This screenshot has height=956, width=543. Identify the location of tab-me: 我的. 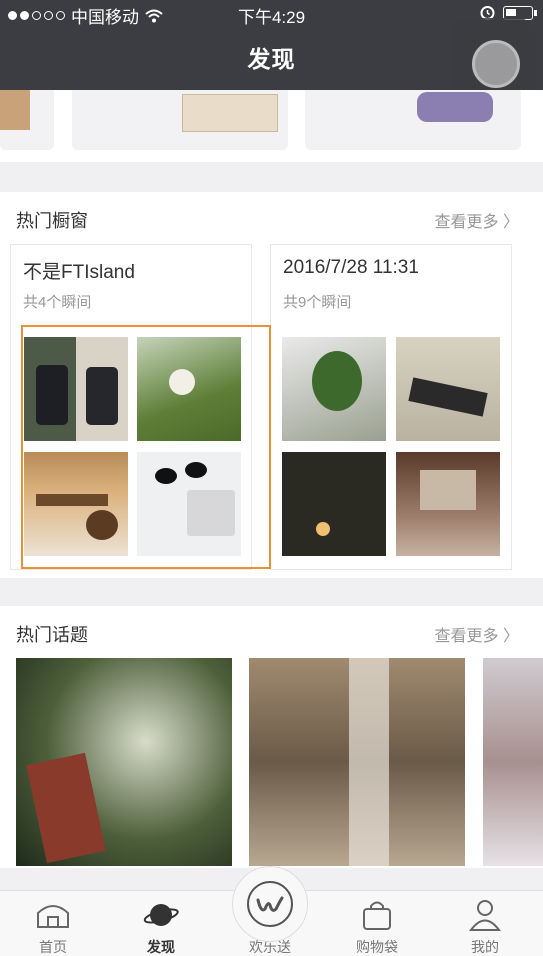
(485, 923).